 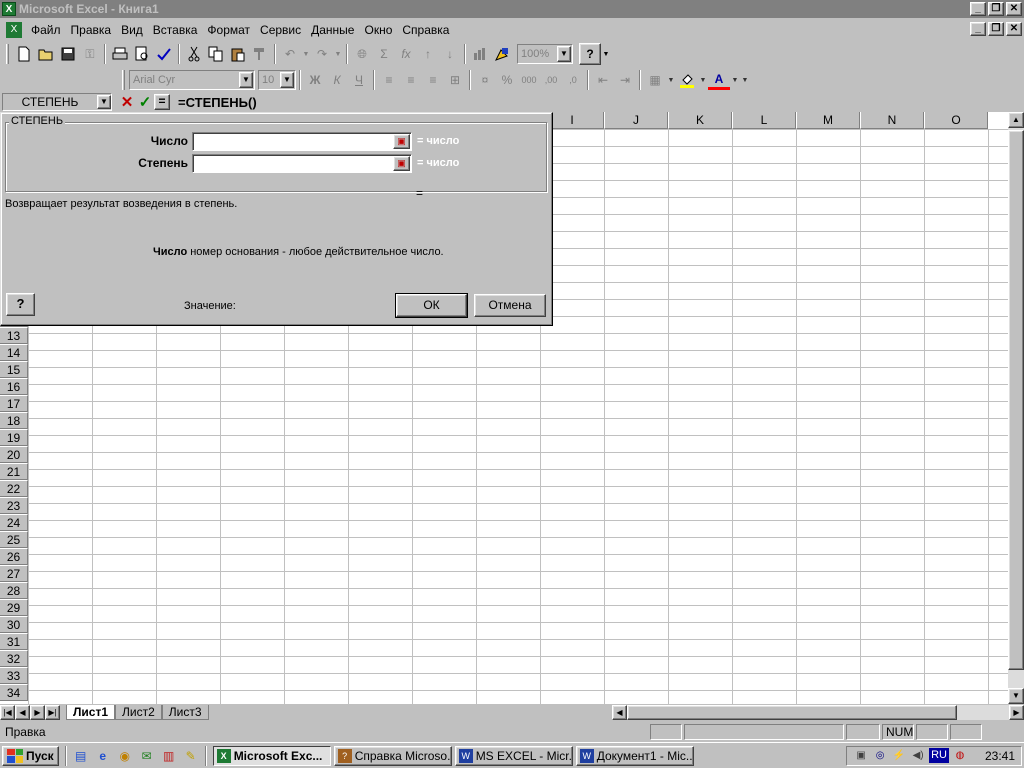 I want to click on excel-app-icon: X, so click(x=9, y=9).